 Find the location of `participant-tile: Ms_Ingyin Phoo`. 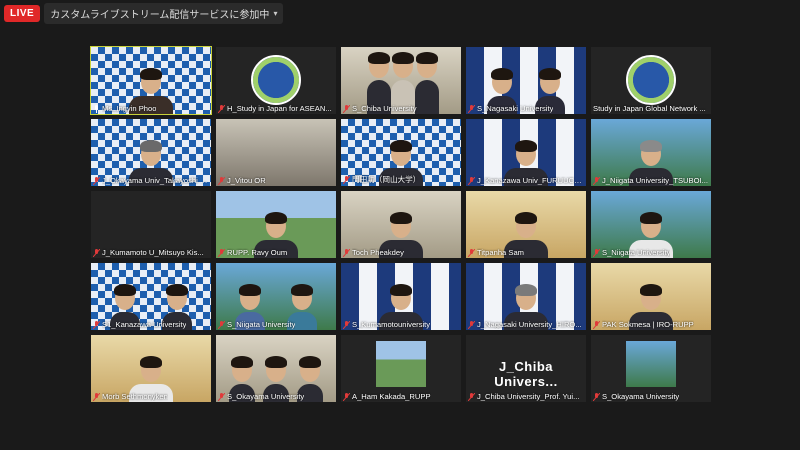

participant-tile: Ms_Ingyin Phoo is located at coordinates (151, 80).